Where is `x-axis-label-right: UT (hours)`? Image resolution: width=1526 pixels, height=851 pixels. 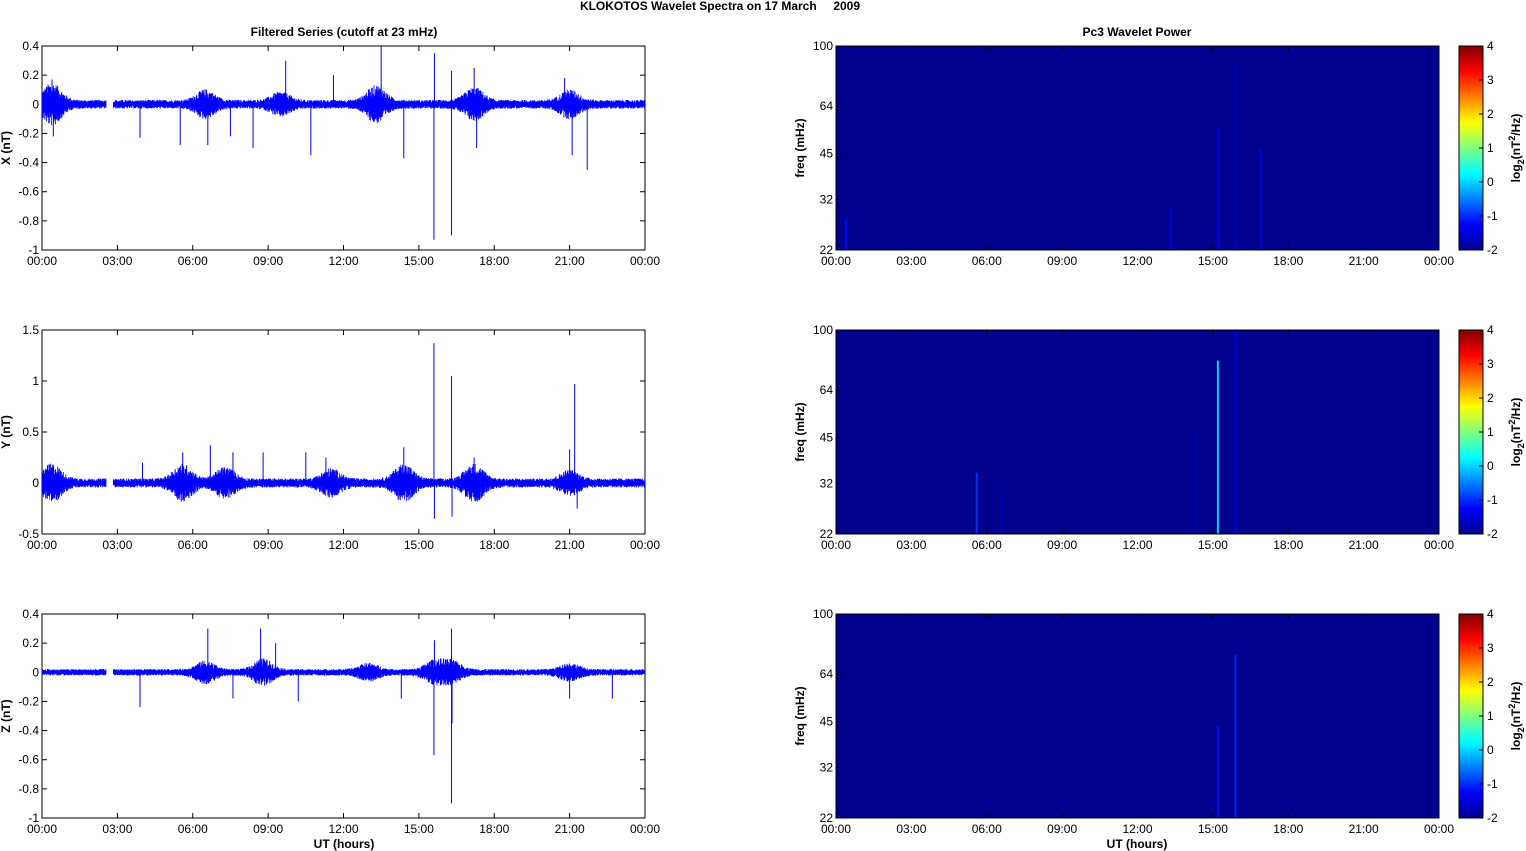
x-axis-label-right: UT (hours) is located at coordinates (1137, 844).